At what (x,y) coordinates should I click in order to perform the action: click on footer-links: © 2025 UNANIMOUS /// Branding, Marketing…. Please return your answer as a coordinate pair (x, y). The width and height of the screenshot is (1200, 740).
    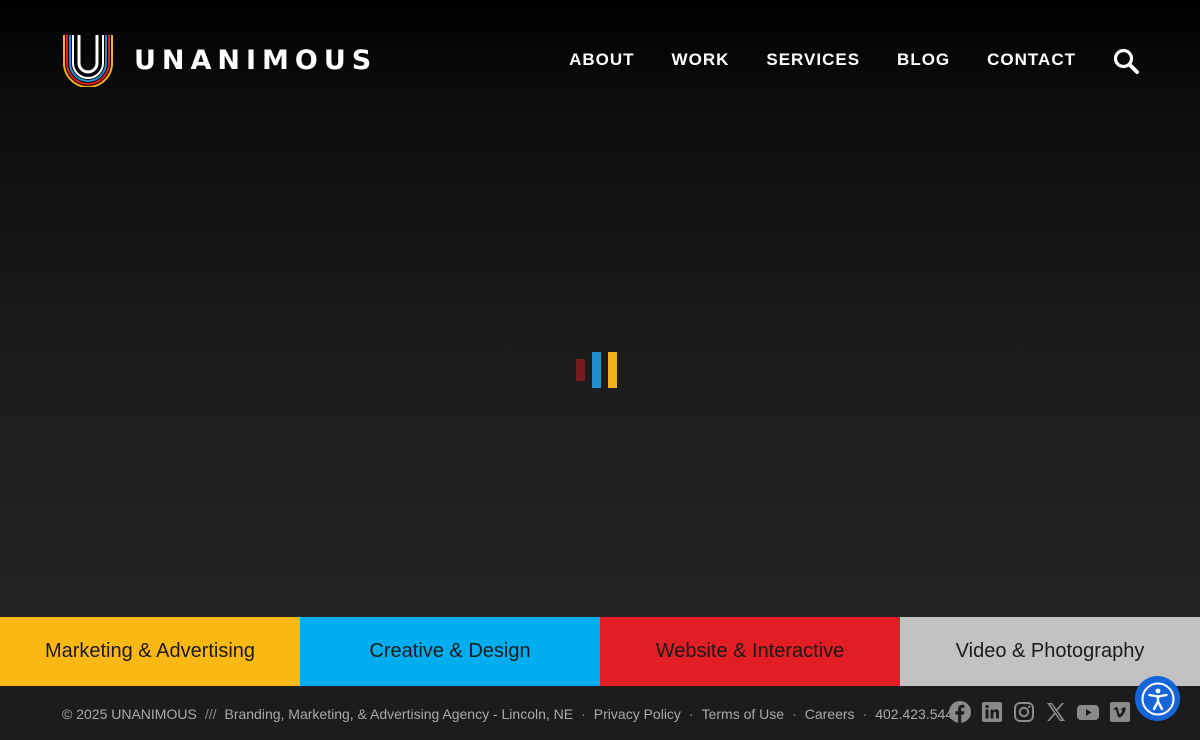
    Looking at the image, I should click on (511, 714).